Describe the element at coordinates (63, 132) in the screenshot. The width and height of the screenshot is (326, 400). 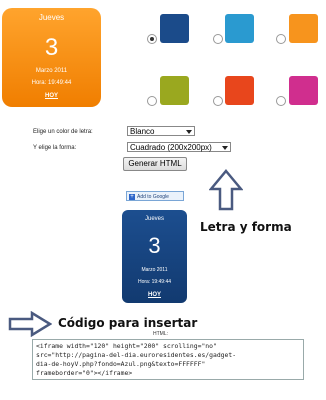
I see `text-color-label: Elige un color de letra:` at that location.